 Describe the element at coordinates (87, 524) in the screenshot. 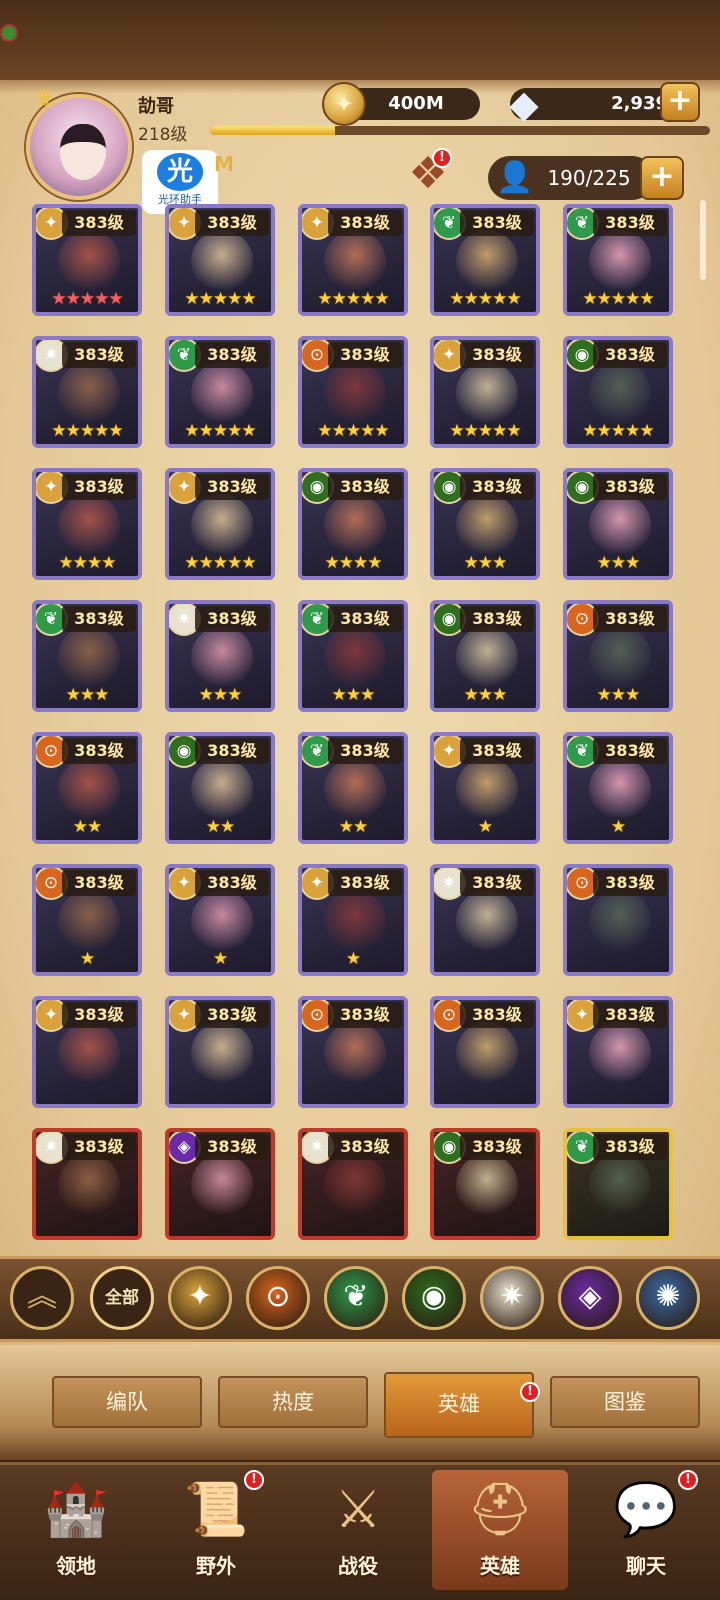

I see `hero-card: ✦ 383级 ★★★★` at that location.